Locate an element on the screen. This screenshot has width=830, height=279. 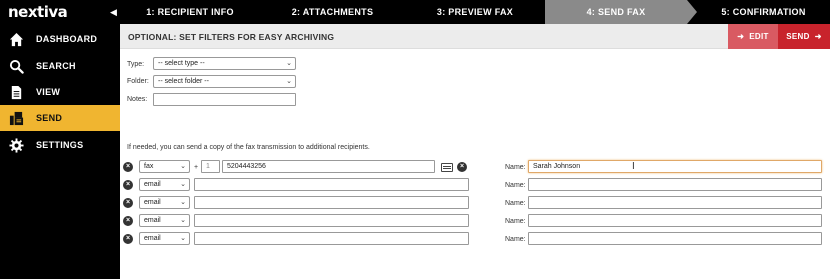
sidebar-item-send: SEND is located at coordinates (60, 118).